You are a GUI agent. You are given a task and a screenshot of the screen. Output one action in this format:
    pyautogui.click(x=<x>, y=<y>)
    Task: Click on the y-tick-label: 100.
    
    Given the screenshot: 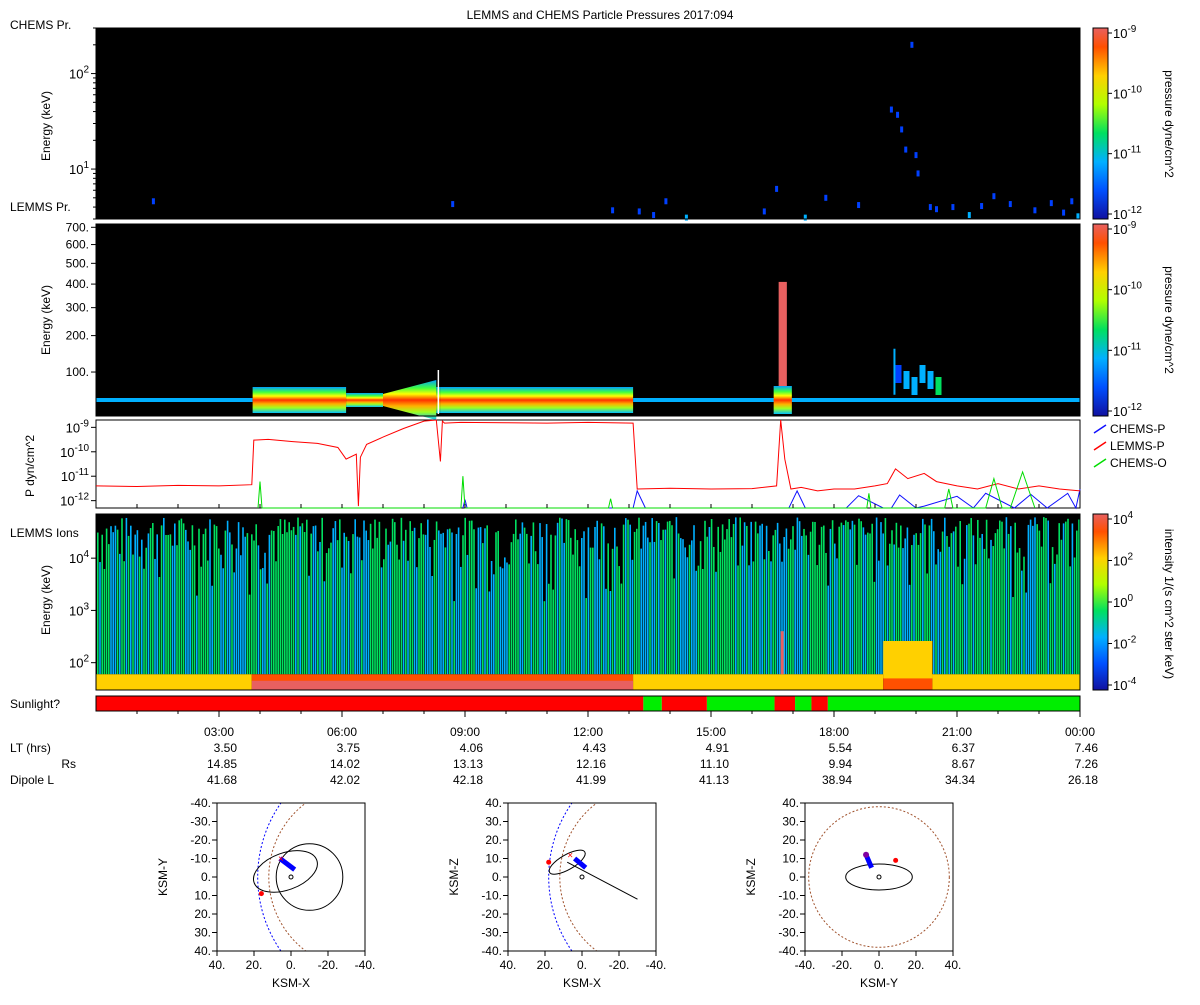 What is the action you would take?
    pyautogui.click(x=77, y=372)
    